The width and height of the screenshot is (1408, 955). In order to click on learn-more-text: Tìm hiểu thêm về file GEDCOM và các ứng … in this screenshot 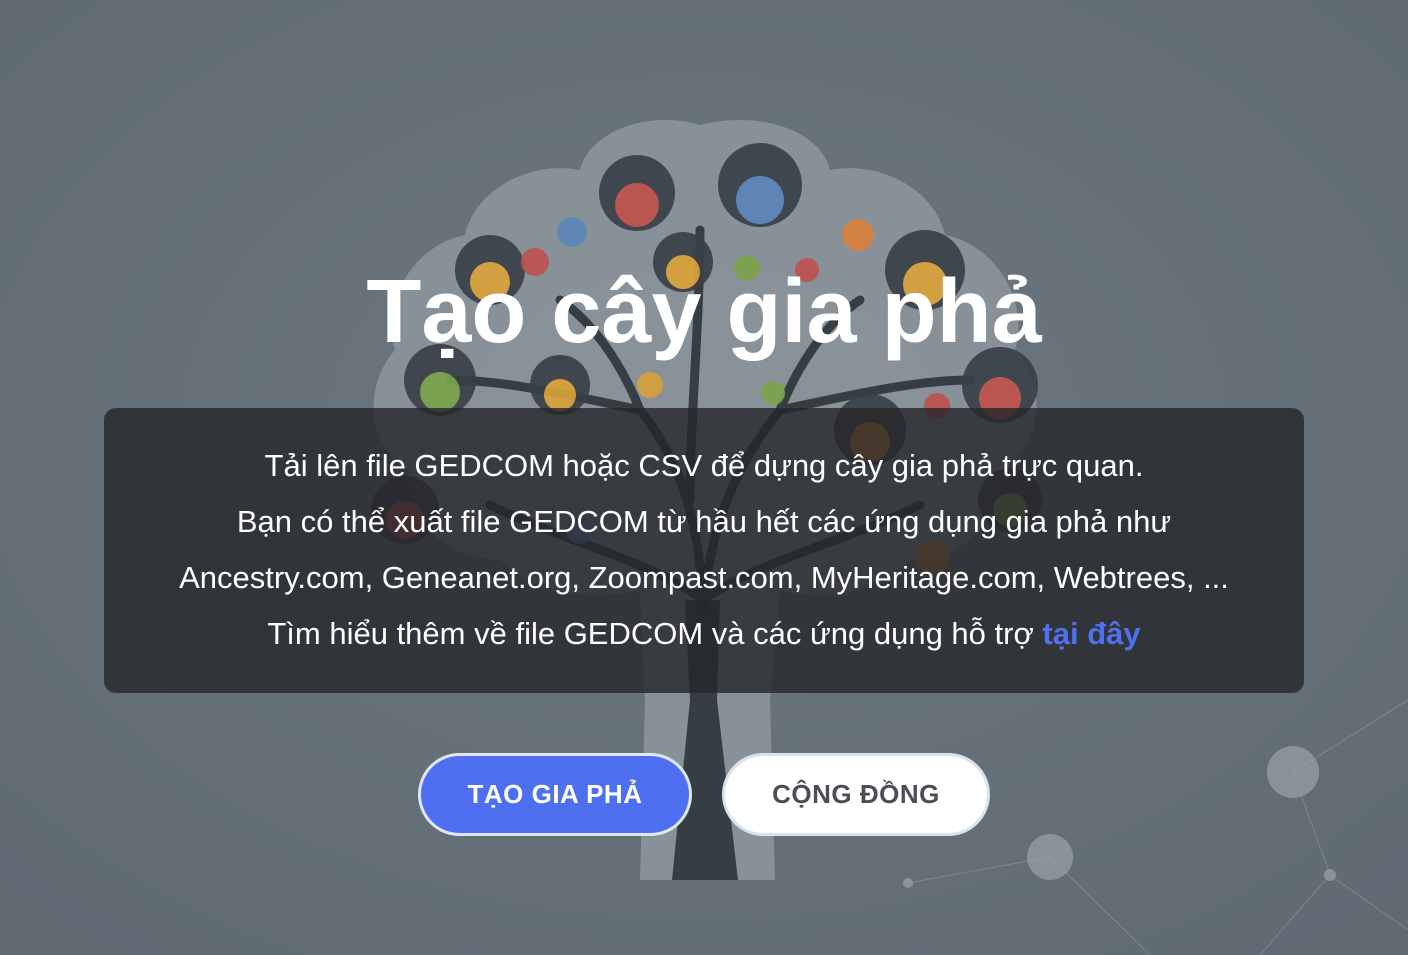, I will do `click(655, 633)`.